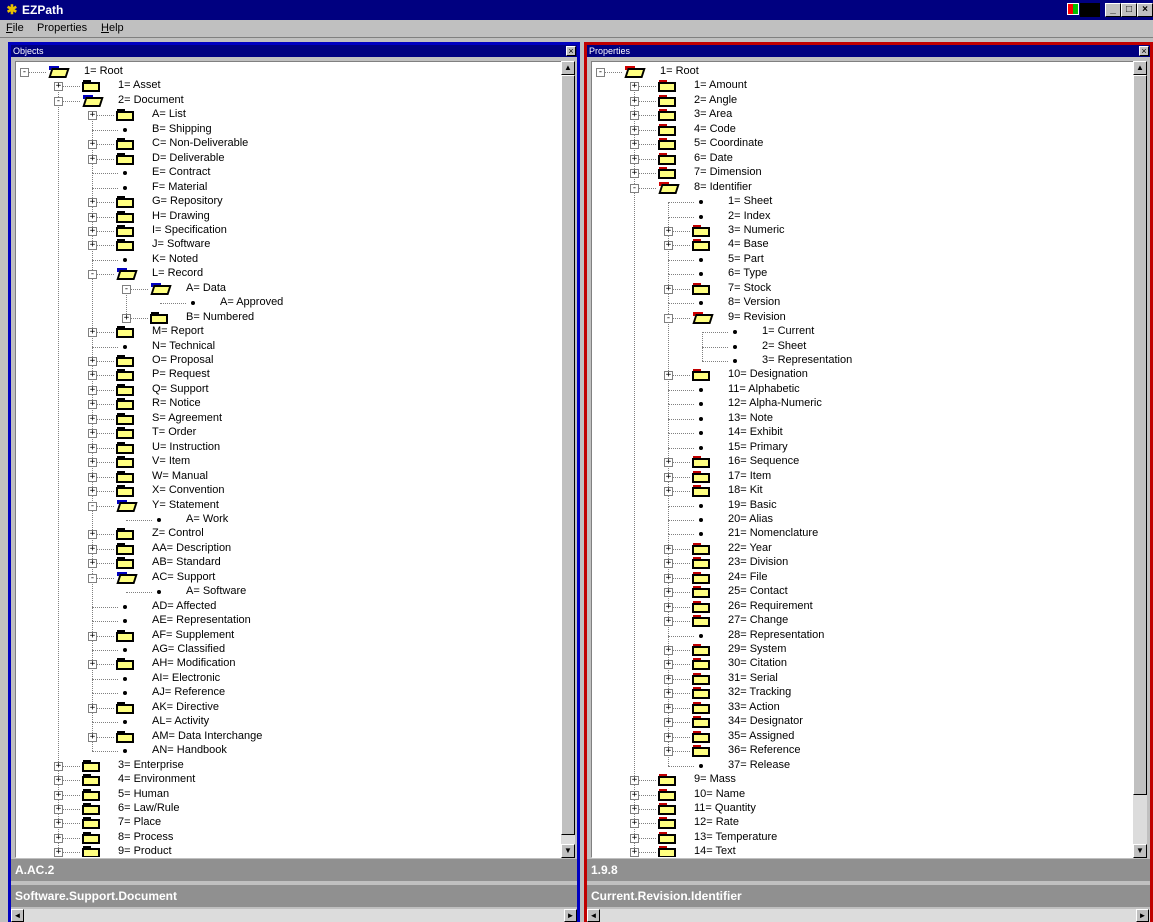  Describe the element at coordinates (1073, 9) in the screenshot. I see `tray-icon` at that location.